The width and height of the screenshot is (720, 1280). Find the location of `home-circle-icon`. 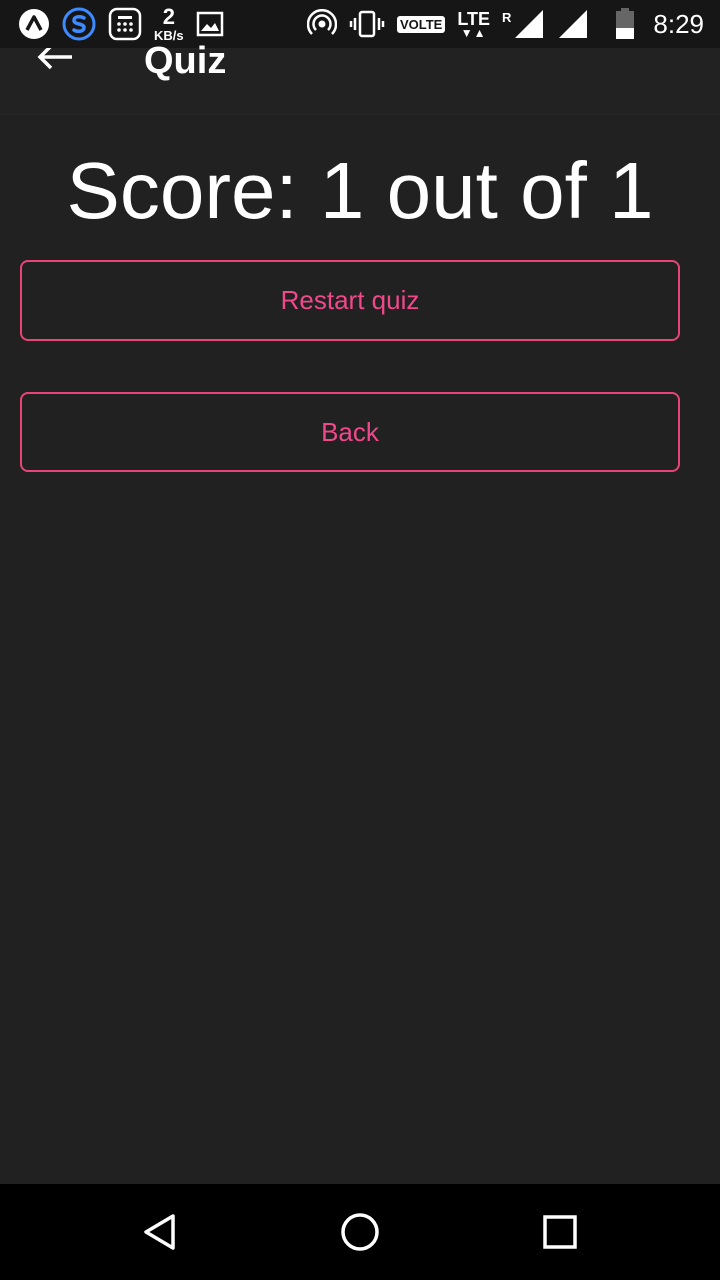

home-circle-icon is located at coordinates (360, 1232).